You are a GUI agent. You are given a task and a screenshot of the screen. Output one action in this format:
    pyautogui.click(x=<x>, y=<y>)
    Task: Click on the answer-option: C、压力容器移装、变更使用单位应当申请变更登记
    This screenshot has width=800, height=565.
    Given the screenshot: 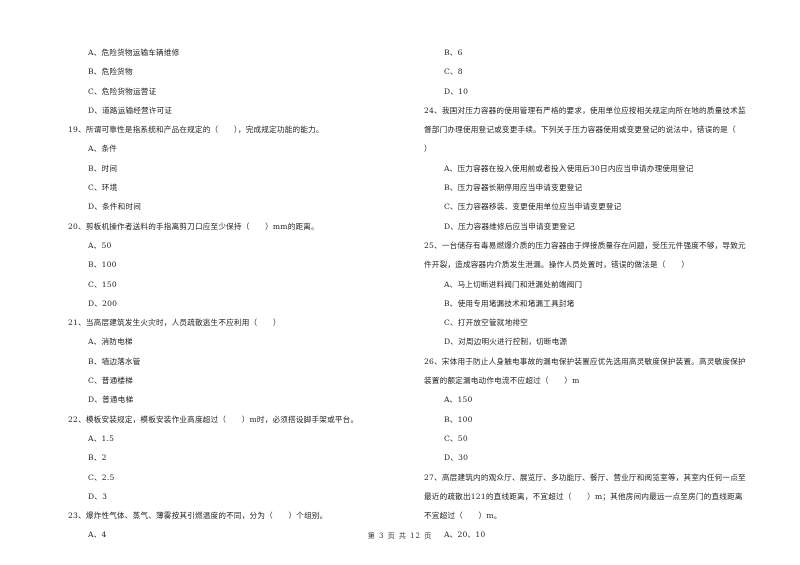 What is the action you would take?
    pyautogui.click(x=533, y=207)
    